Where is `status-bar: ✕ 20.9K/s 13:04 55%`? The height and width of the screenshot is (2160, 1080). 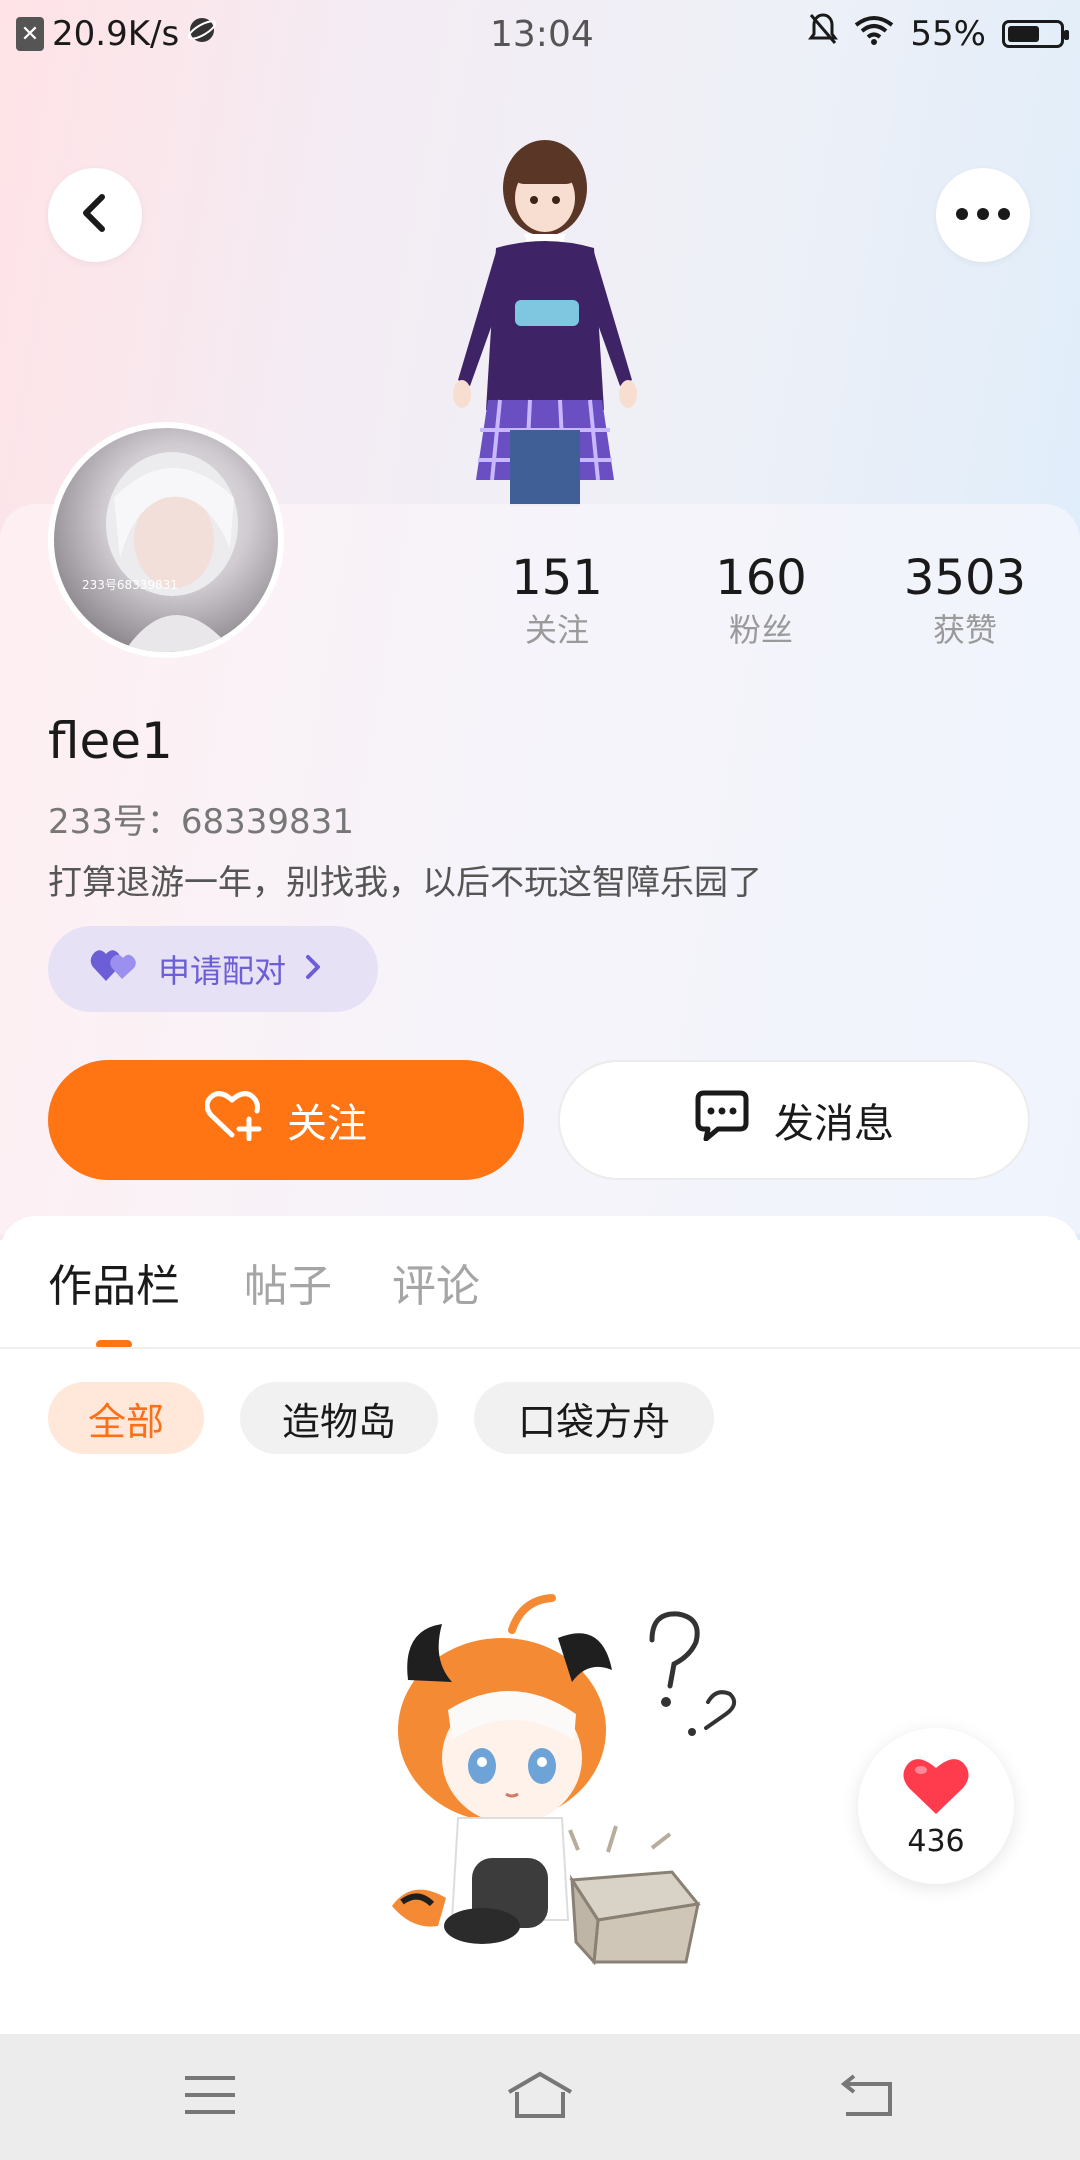
status-bar: ✕ 20.9K/s 13:04 55% is located at coordinates (540, 35).